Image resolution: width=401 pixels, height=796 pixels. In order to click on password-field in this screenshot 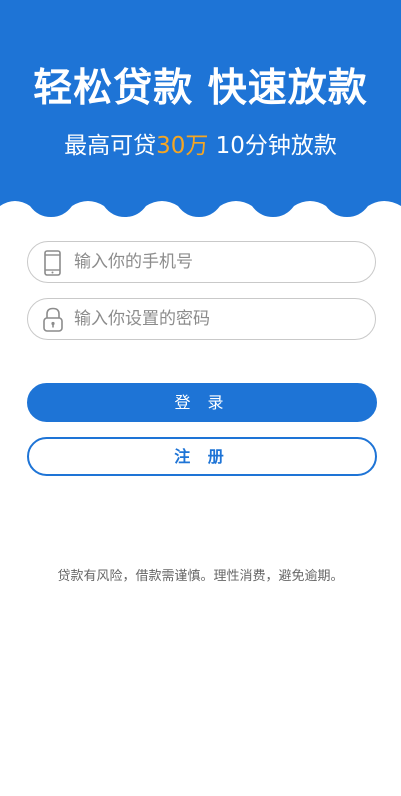, I will do `click(201, 319)`.